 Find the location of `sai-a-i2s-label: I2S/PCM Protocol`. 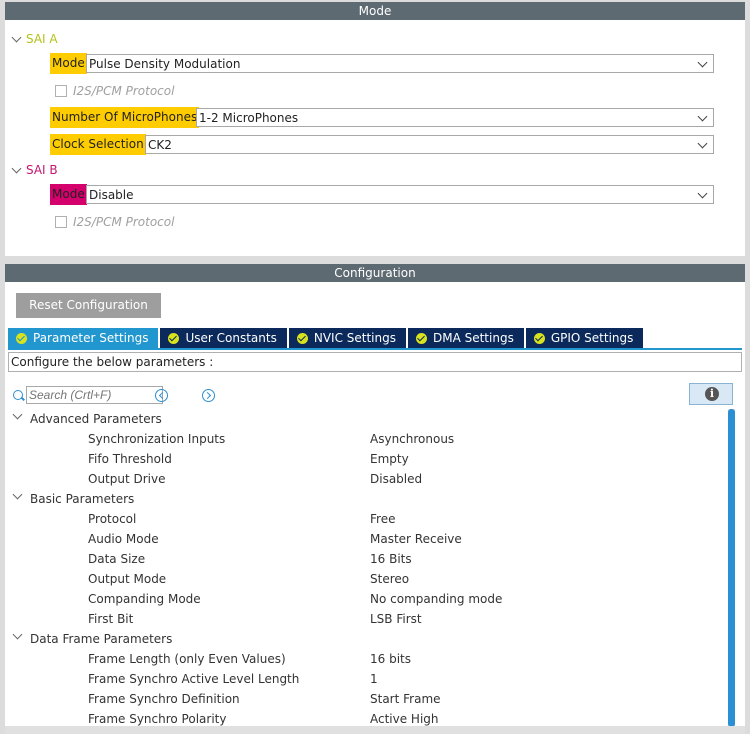

sai-a-i2s-label: I2S/PCM Protocol is located at coordinates (124, 91).